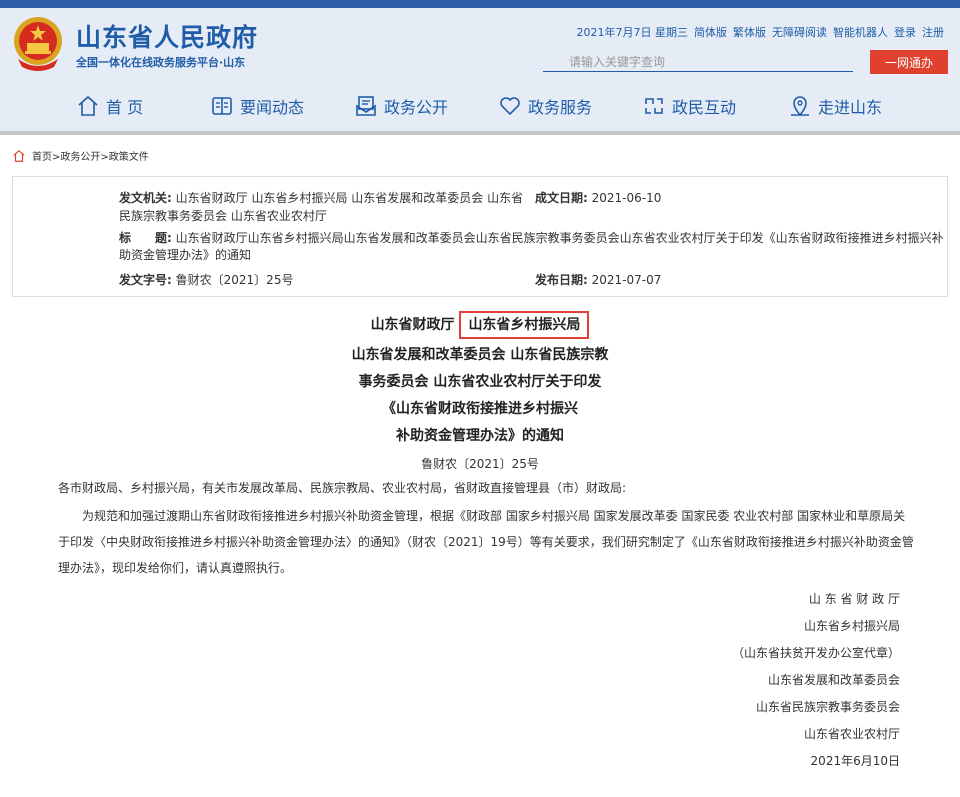 The height and width of the screenshot is (797, 960). What do you see at coordinates (222, 106) in the screenshot?
I see `newspaper-icon` at bounding box center [222, 106].